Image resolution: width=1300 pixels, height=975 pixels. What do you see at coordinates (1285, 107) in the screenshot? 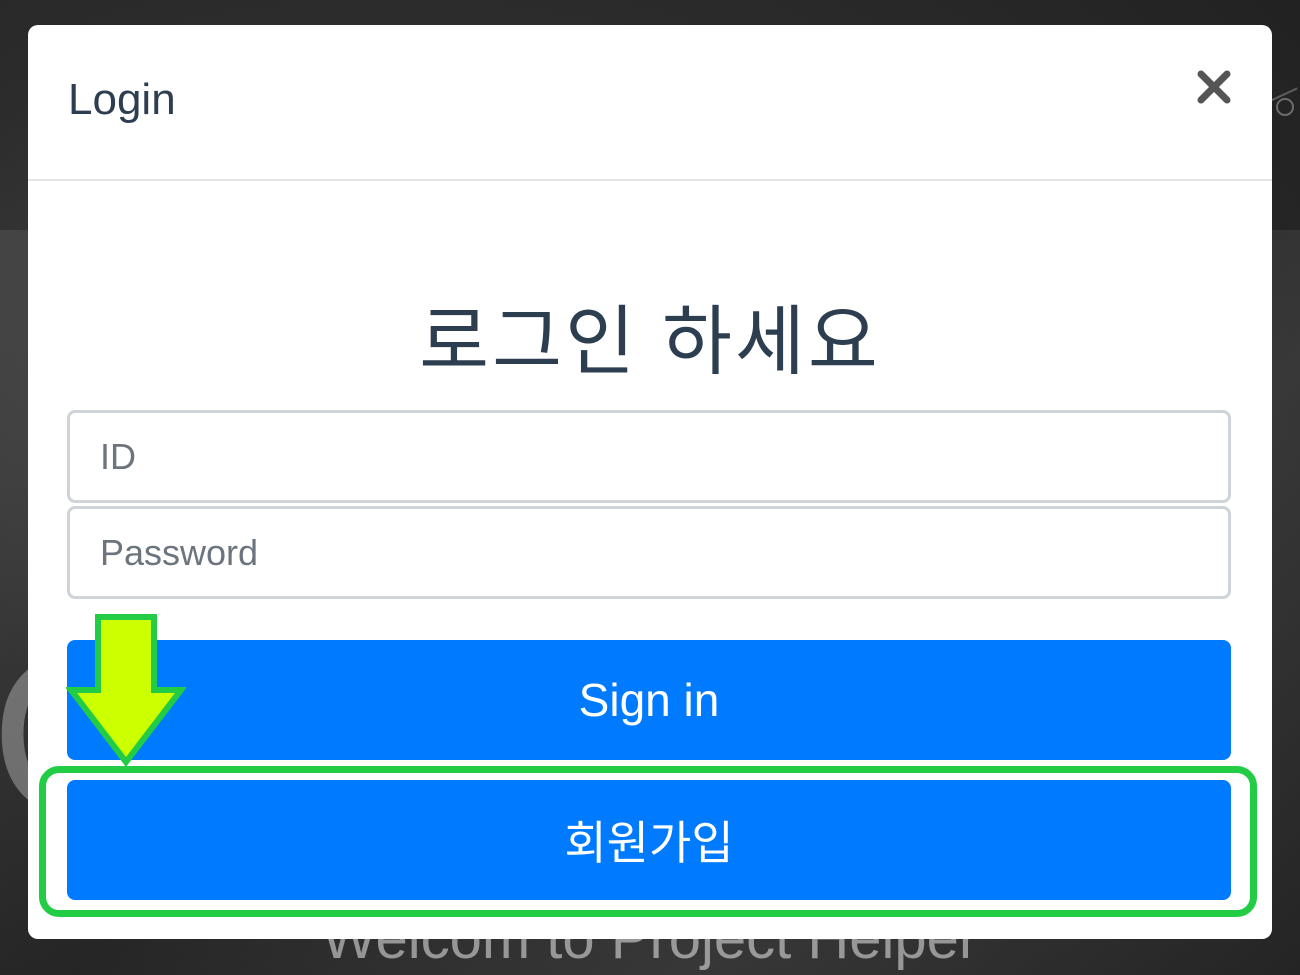
I see `background-decoration-node` at bounding box center [1285, 107].